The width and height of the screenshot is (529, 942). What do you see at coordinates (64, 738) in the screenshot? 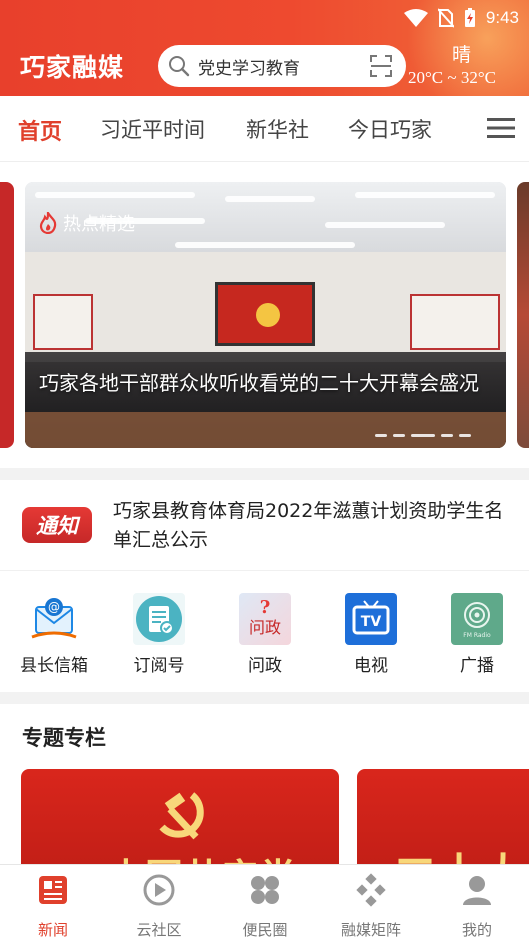
I see `section-title: 专题专栏` at bounding box center [64, 738].